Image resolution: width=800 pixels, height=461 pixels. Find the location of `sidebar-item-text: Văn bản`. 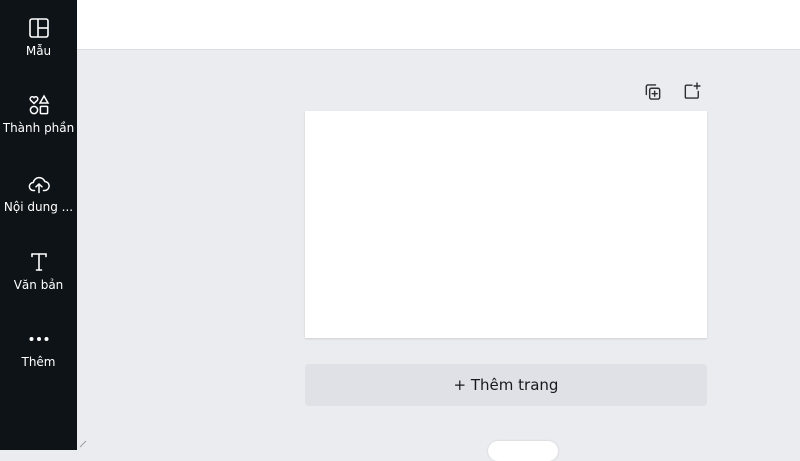

sidebar-item-text: Văn bản is located at coordinates (38, 285).